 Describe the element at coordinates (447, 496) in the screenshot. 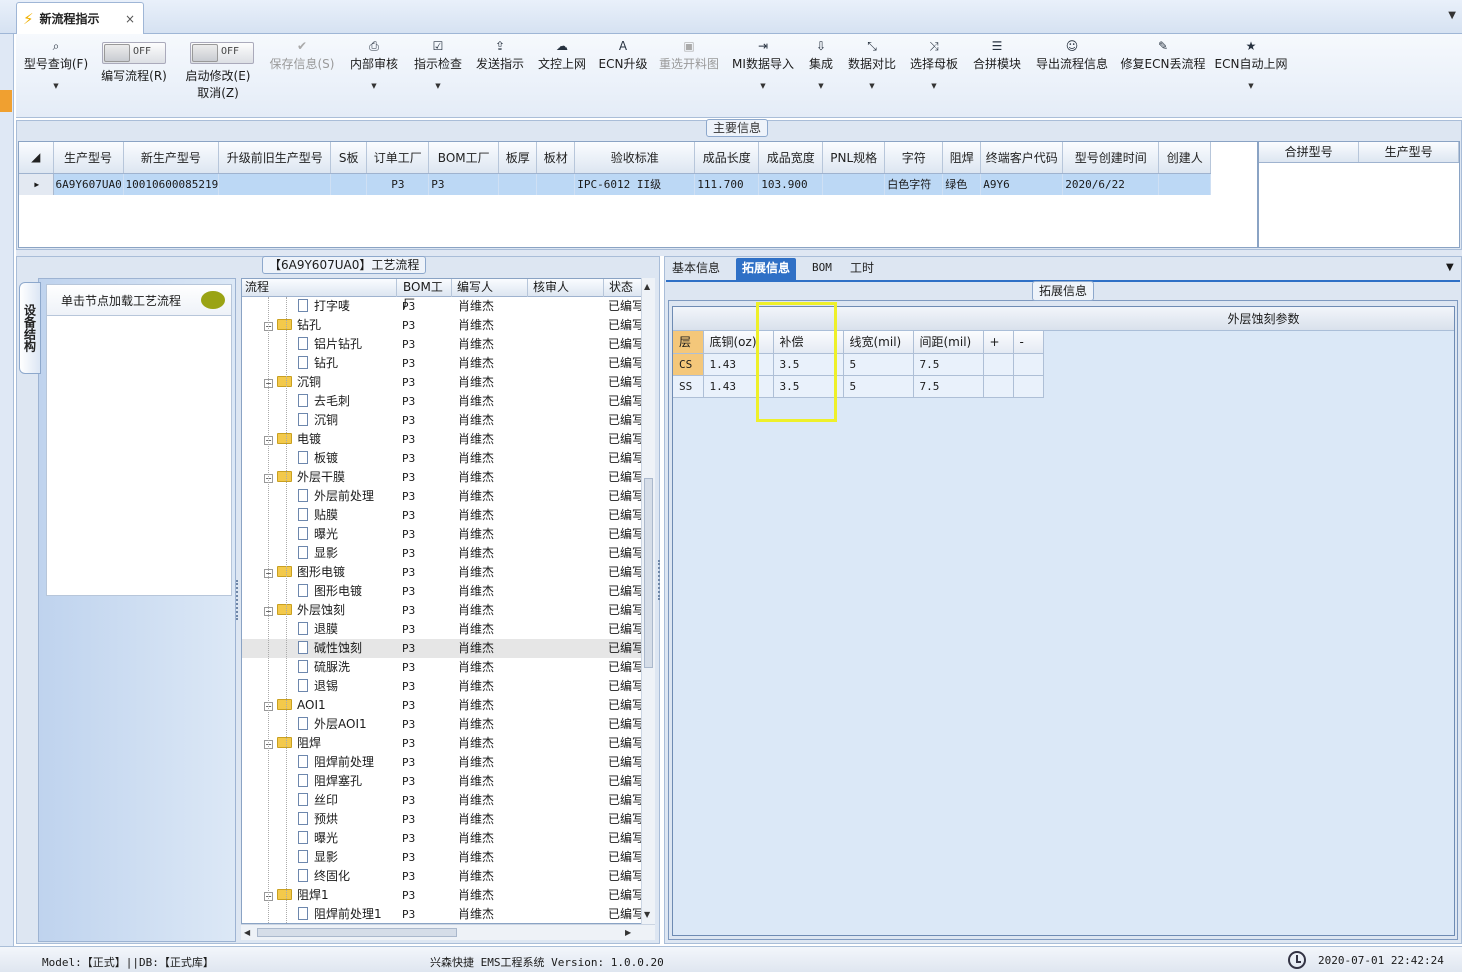

I see `tree-row: 外层前处理 P3 肖维杰 已编写` at that location.